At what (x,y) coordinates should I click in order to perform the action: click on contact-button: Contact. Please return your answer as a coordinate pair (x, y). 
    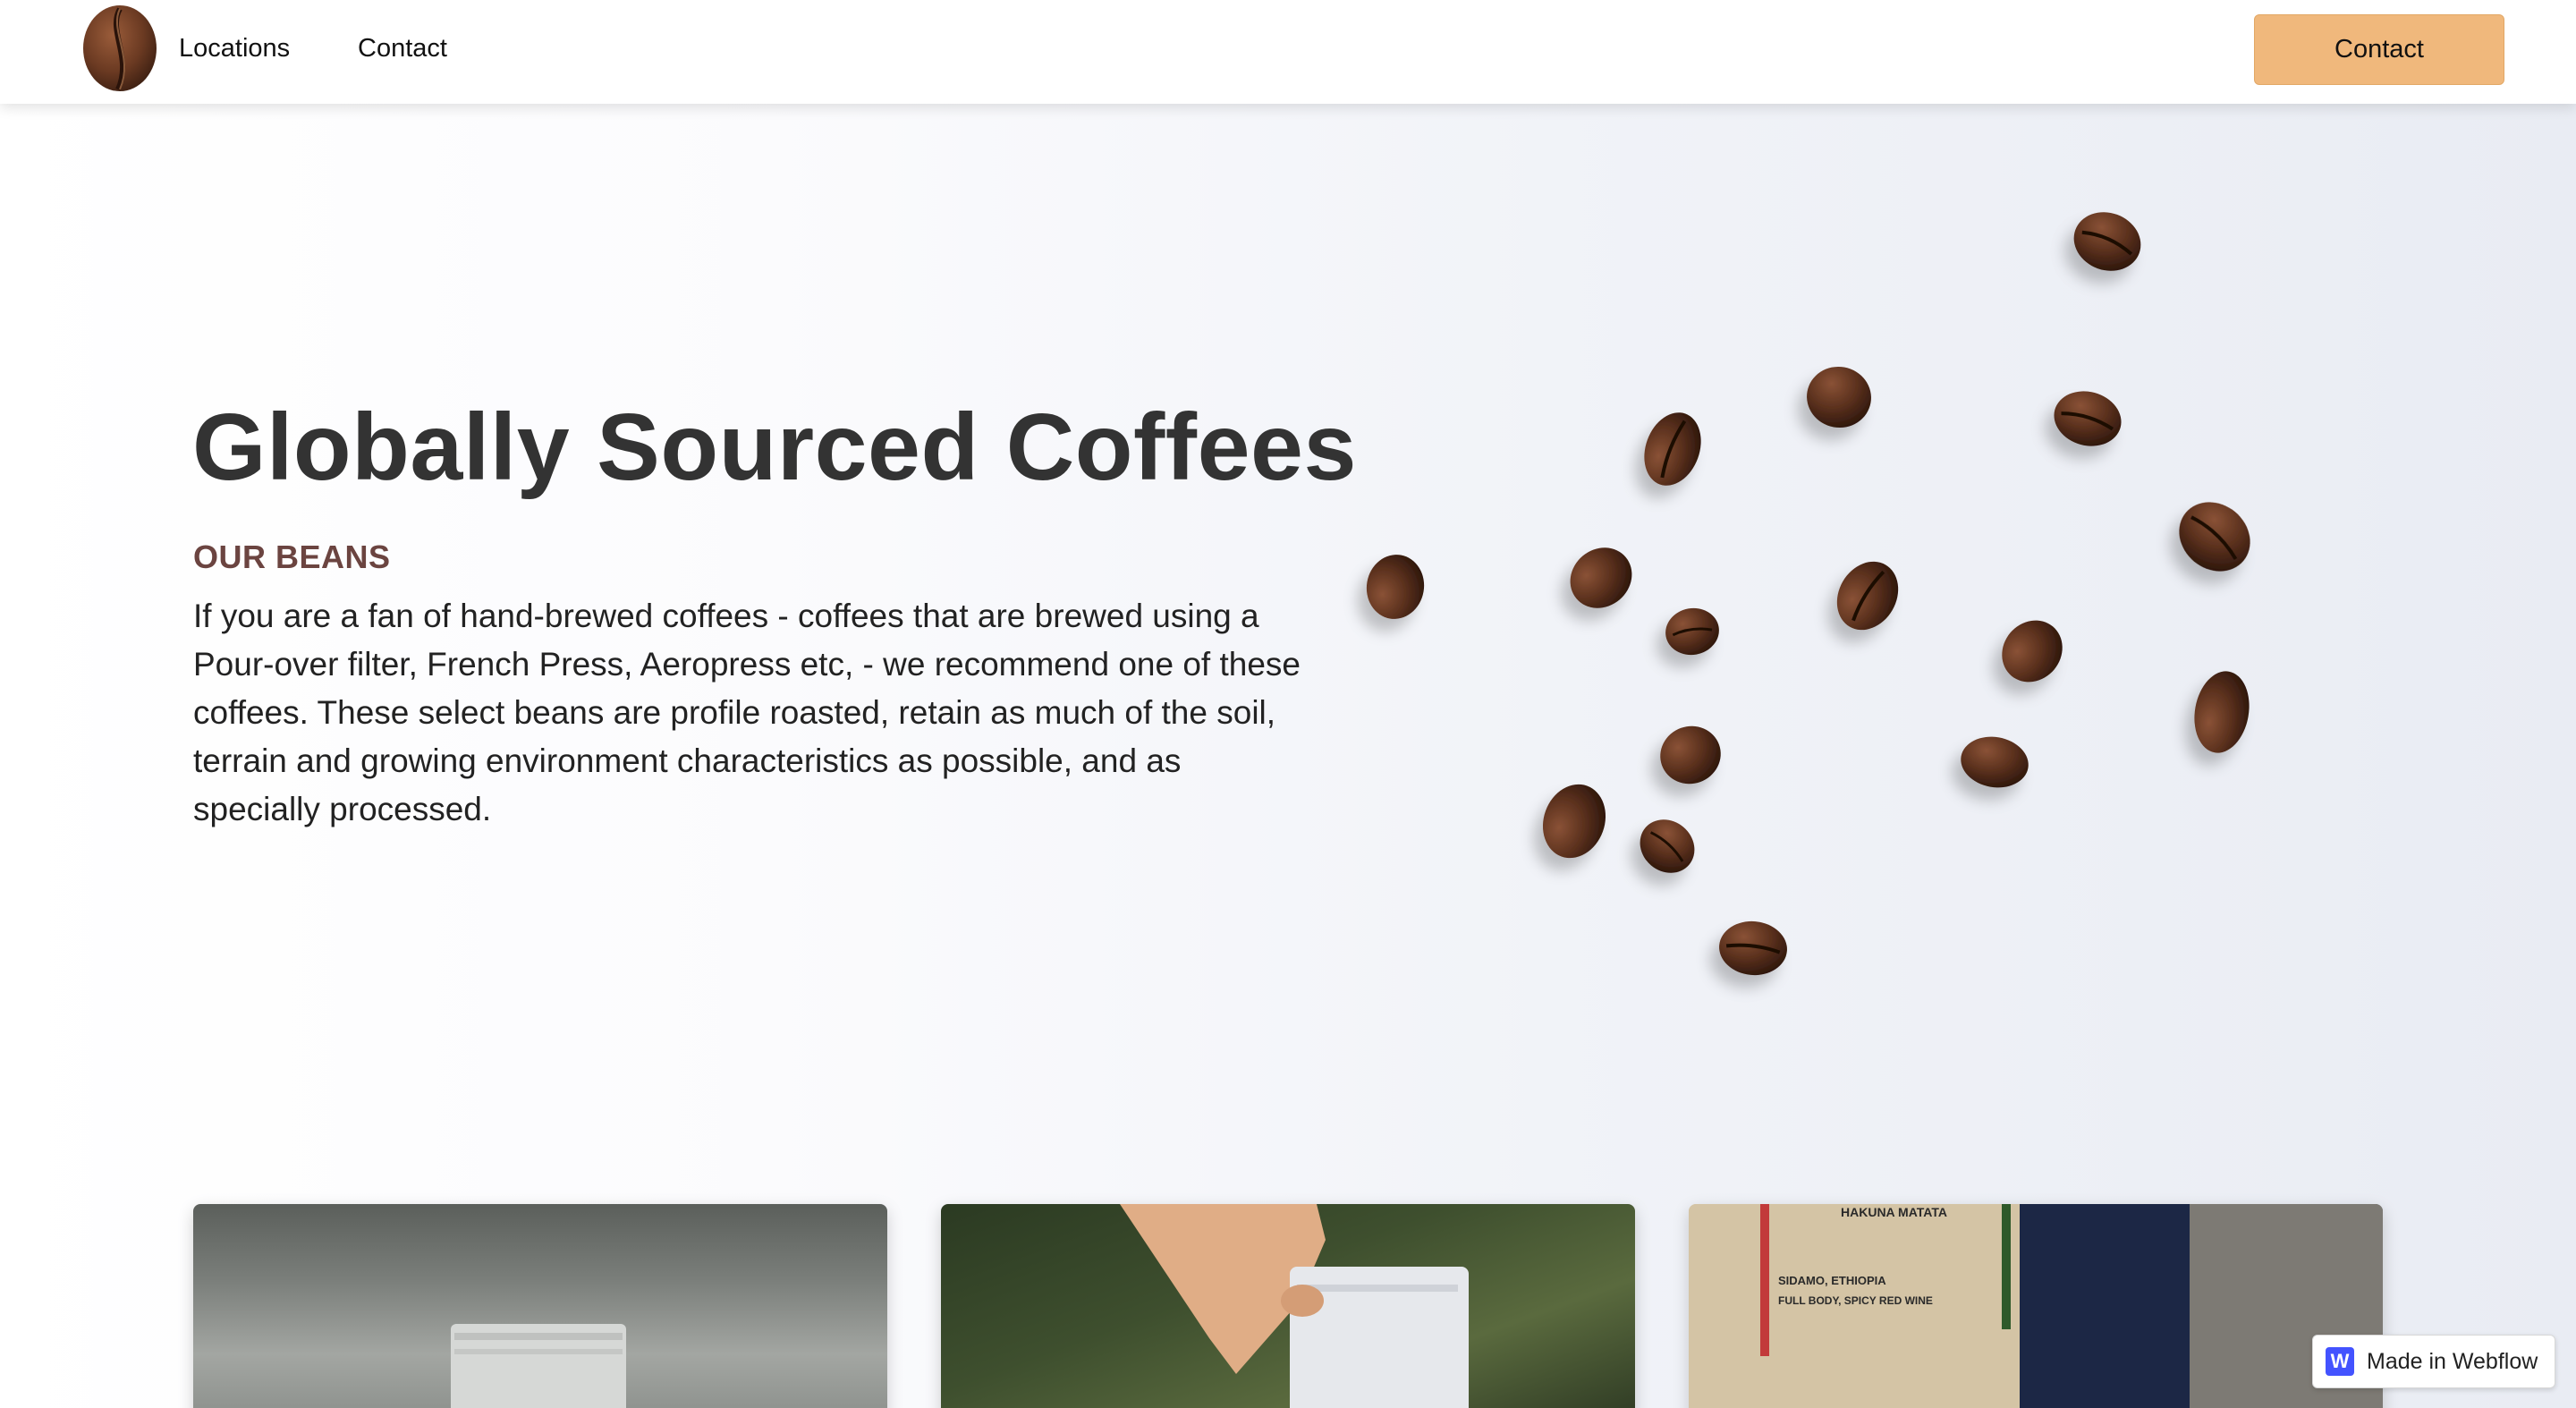
    Looking at the image, I should click on (2379, 49).